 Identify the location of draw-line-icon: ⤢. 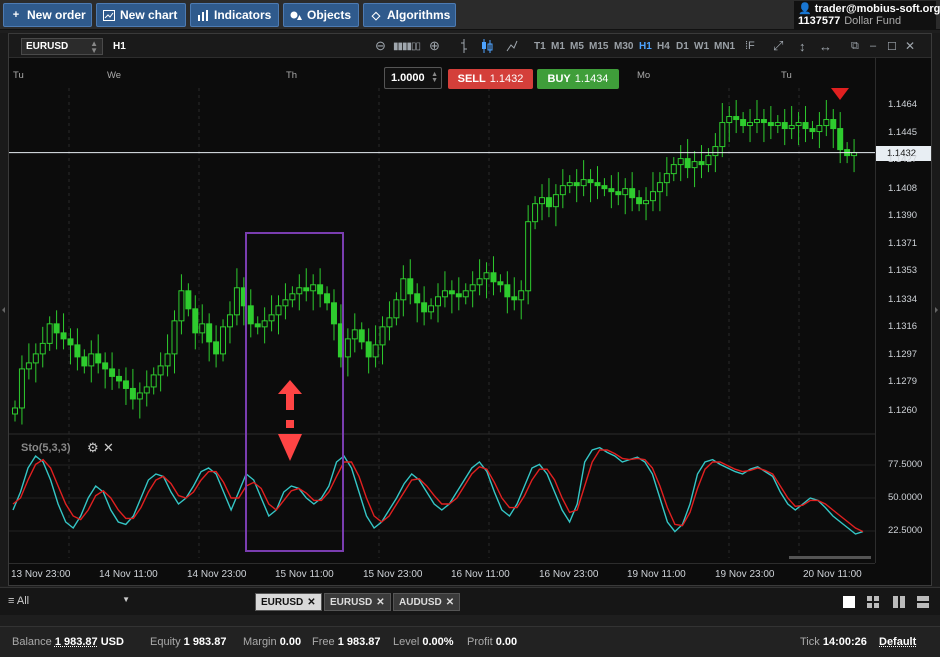
(778, 46).